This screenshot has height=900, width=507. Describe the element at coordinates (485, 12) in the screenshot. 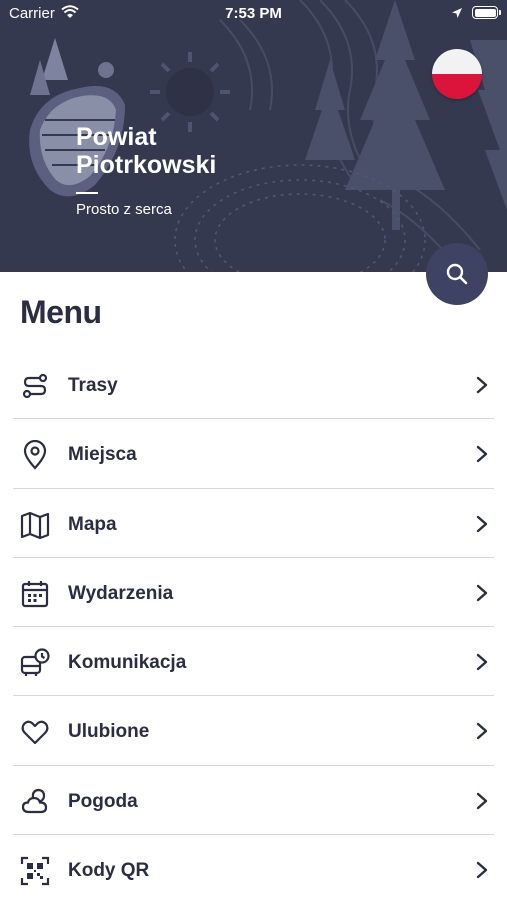

I see `battery-icon` at that location.